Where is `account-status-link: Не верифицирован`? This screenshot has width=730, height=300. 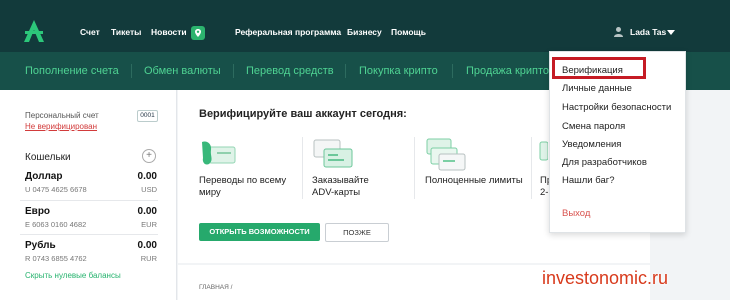 account-status-link: Не верифицирован is located at coordinates (61, 126).